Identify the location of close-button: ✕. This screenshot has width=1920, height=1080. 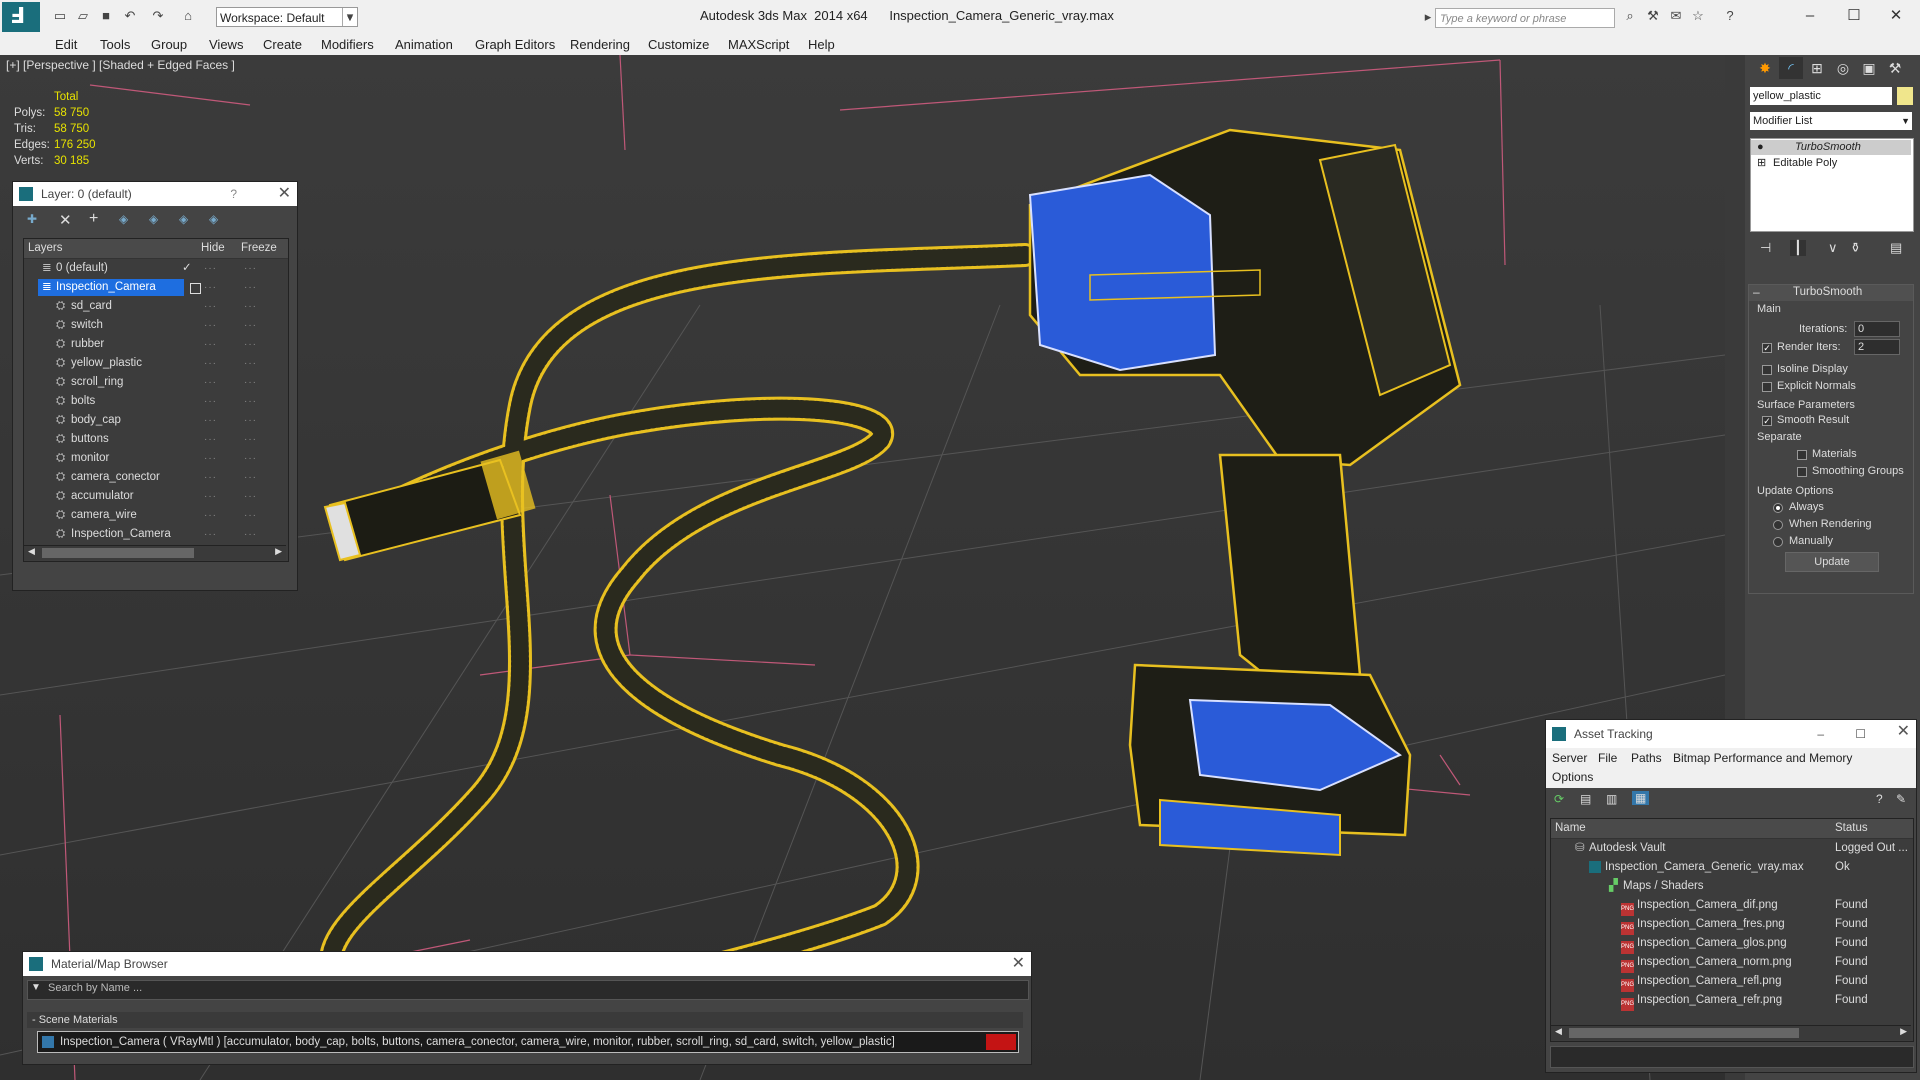
(1896, 16).